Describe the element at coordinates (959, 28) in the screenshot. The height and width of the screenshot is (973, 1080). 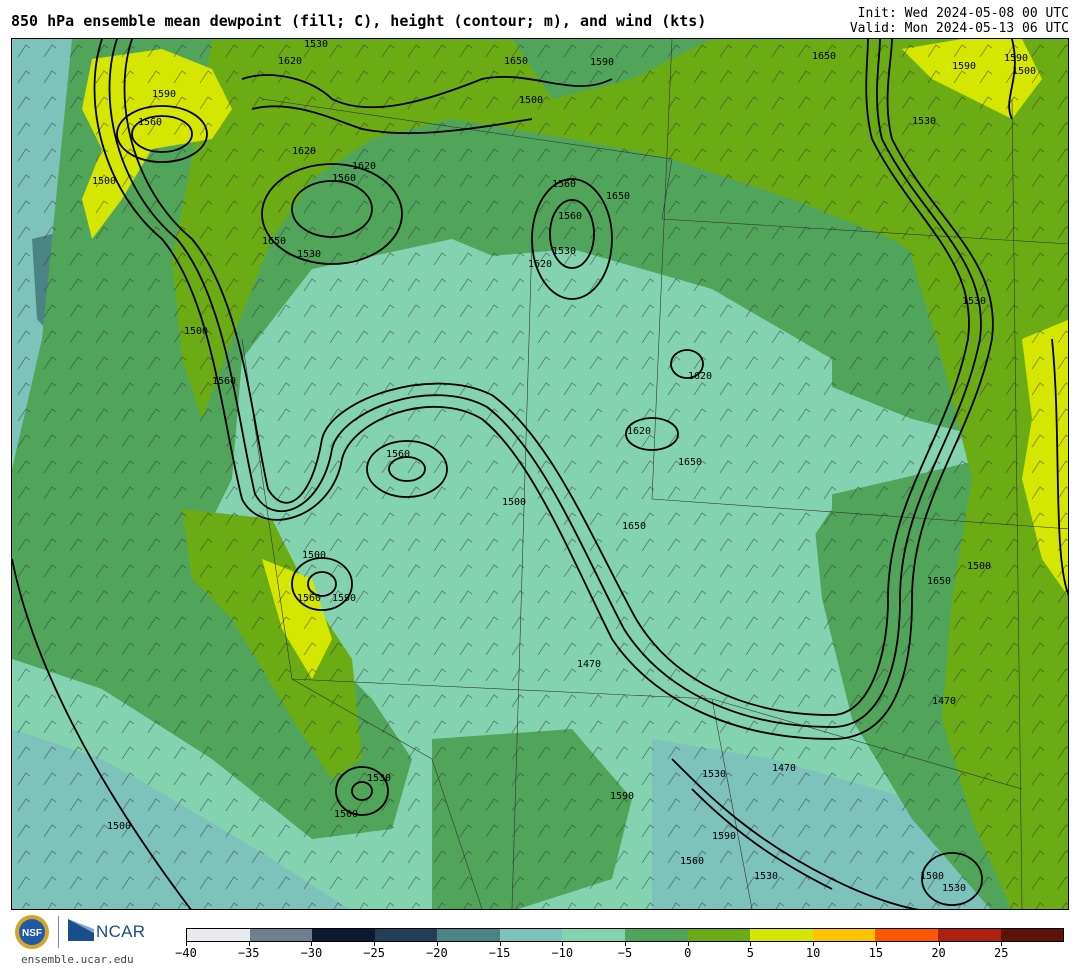
I see `valid-time: Valid: Mon 2024-05-13 06 UTC` at that location.